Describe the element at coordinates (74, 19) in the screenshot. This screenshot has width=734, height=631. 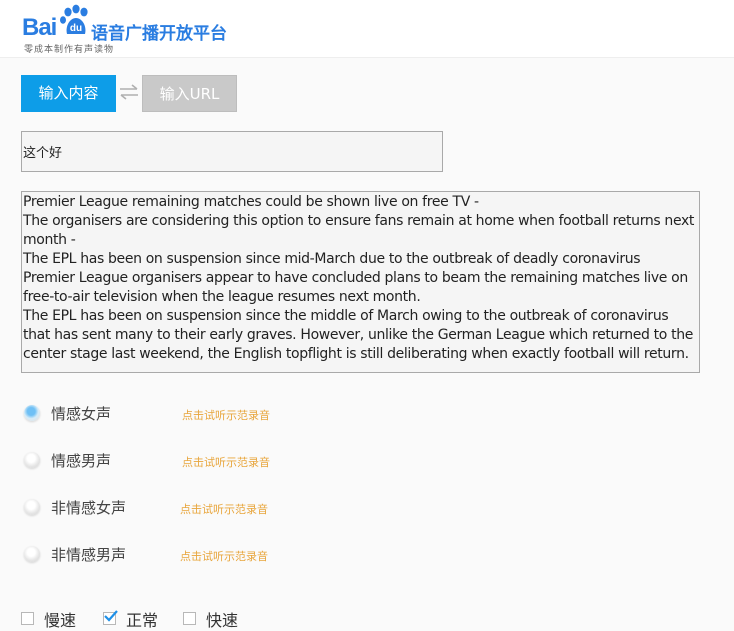
I see `paw-icon: du` at that location.